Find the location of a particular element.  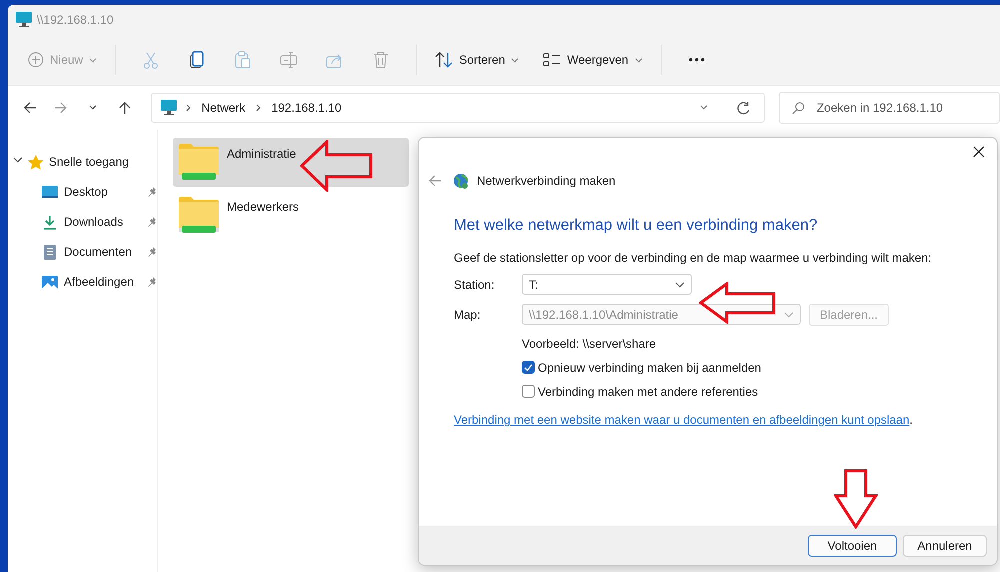

clipboard-icon is located at coordinates (243, 60).